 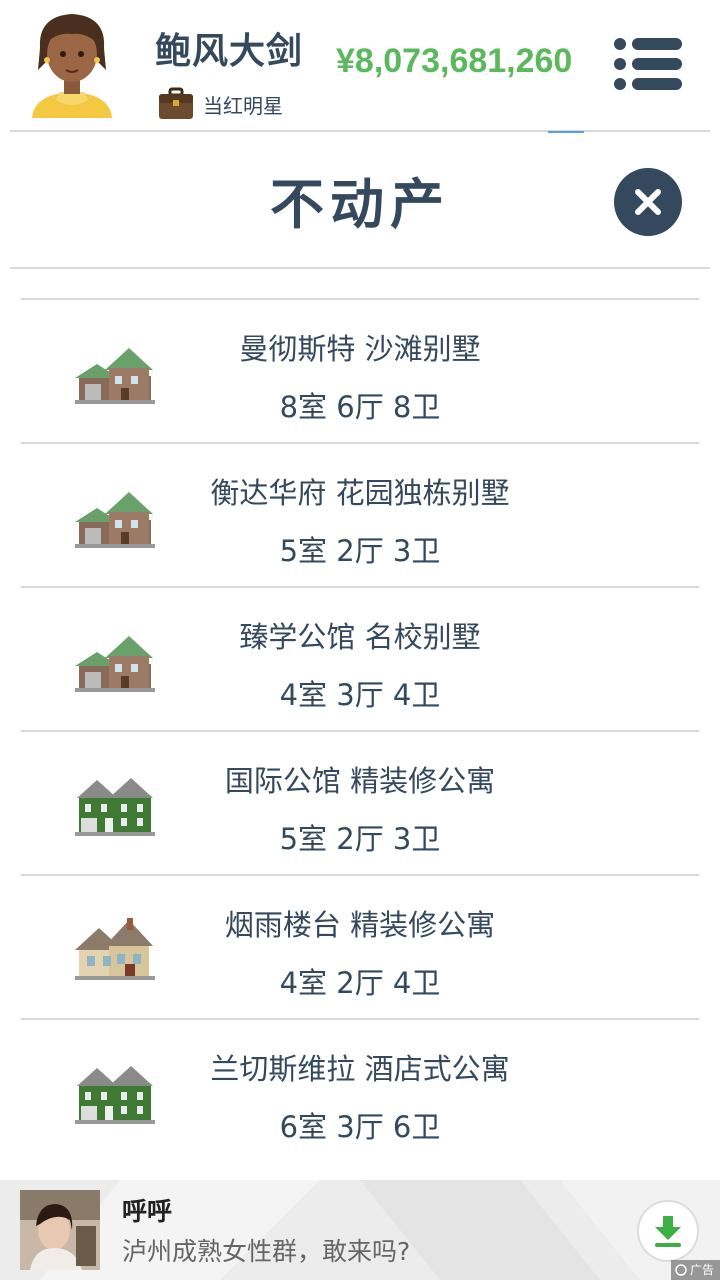 I want to click on title-divider, so click(x=360, y=268).